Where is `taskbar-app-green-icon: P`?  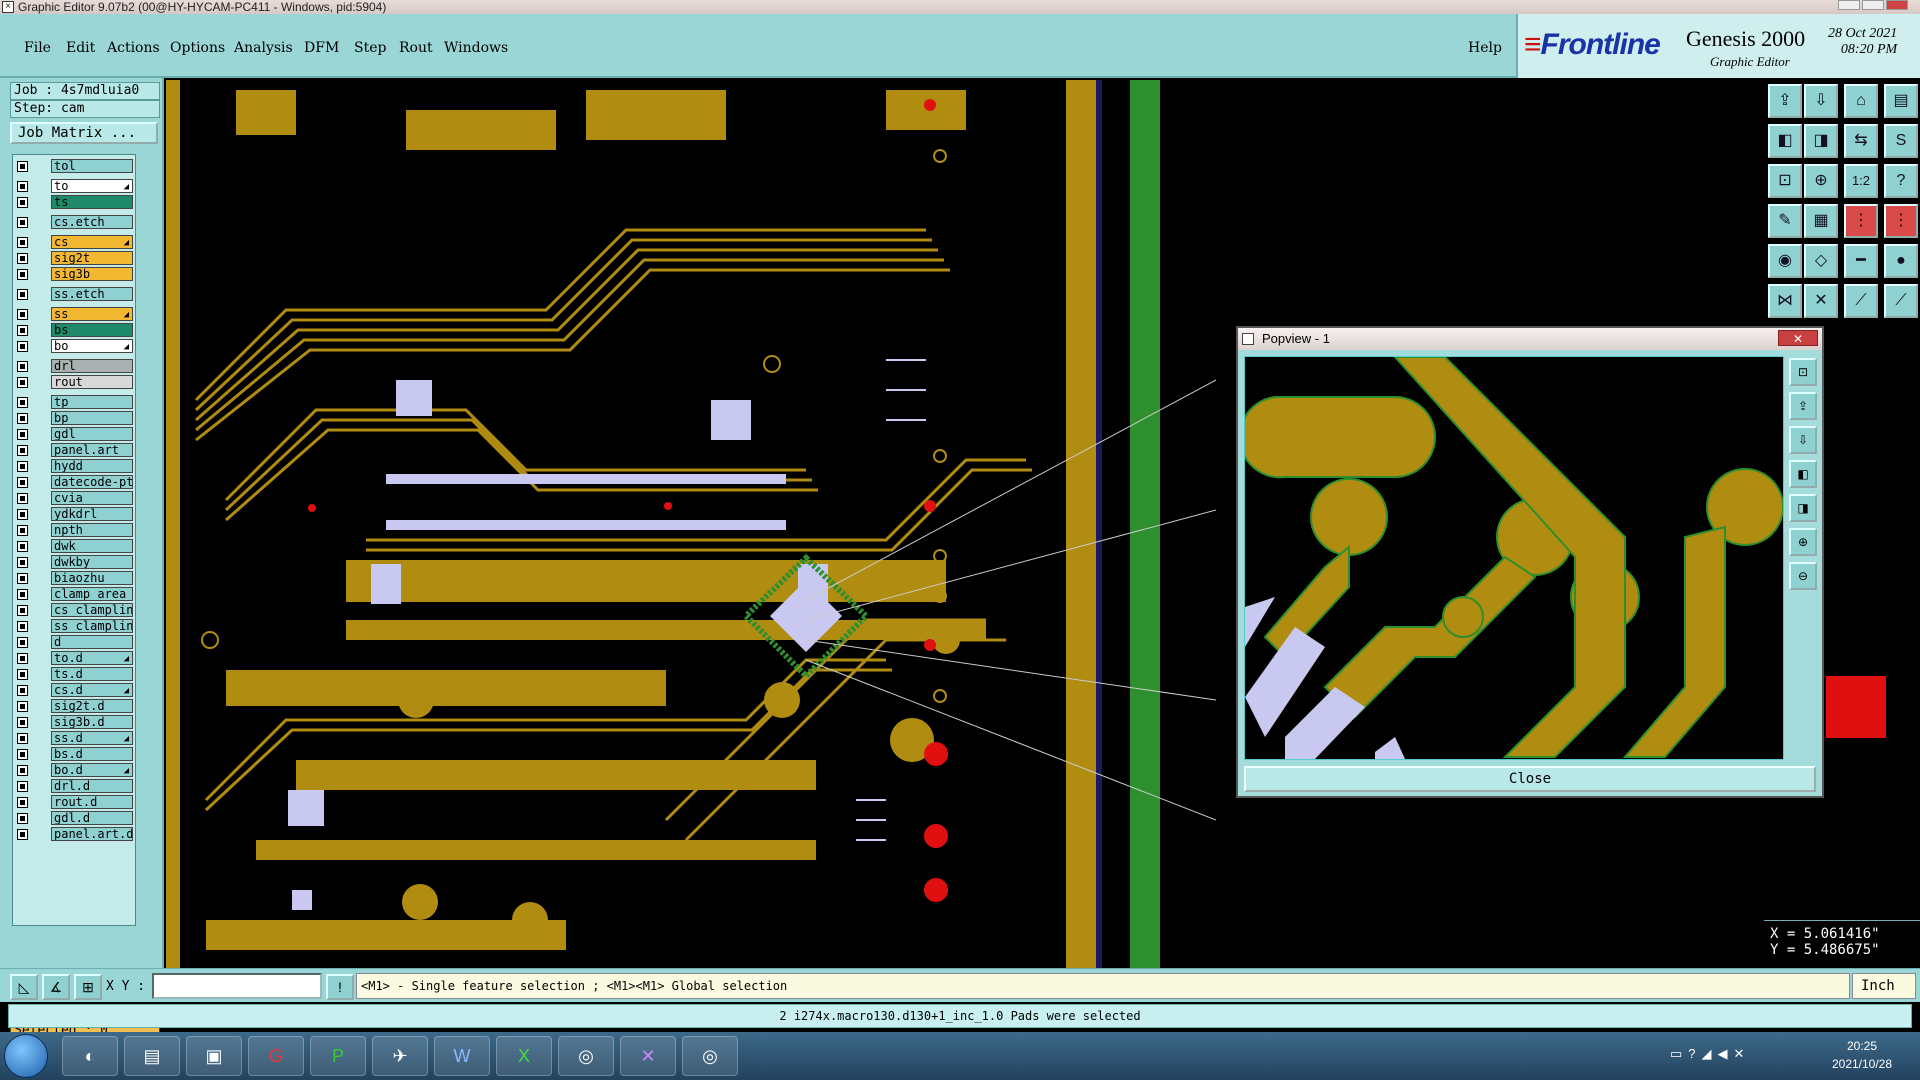 taskbar-app-green-icon: P is located at coordinates (338, 1056).